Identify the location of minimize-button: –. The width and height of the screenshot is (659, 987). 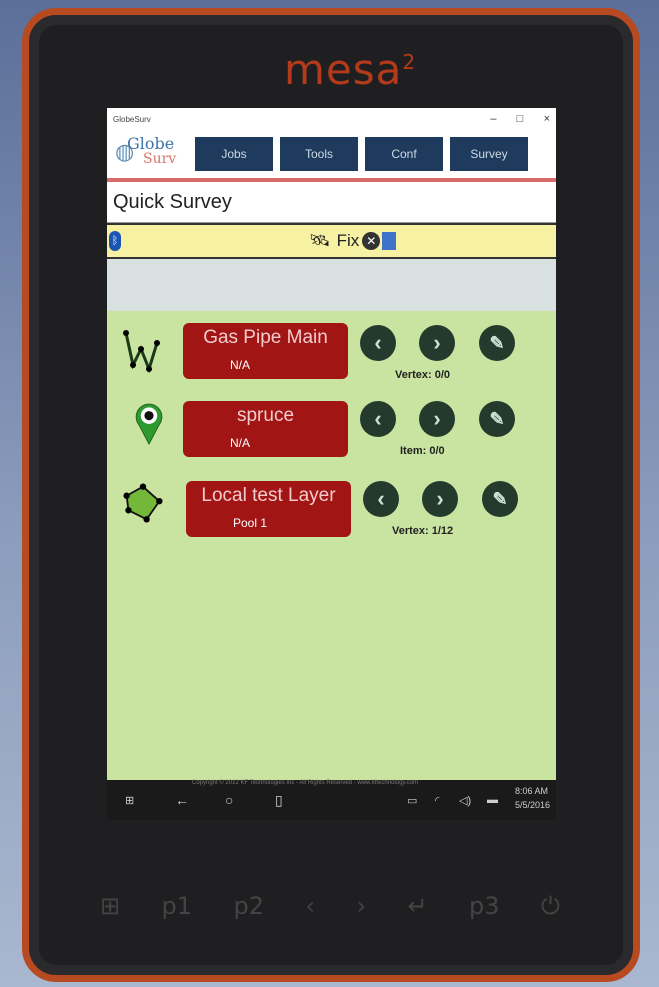
(493, 119).